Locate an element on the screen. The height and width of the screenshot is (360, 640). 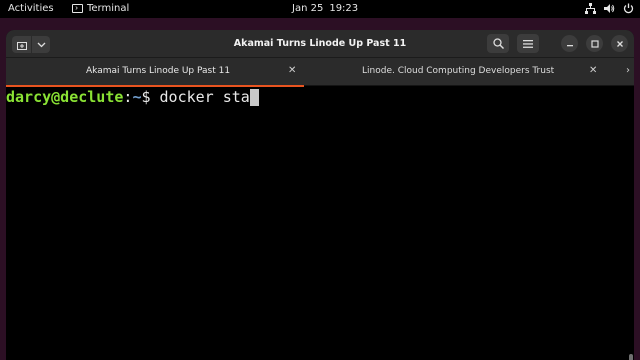
prompt-user-host: darcy@declute is located at coordinates (65, 97).